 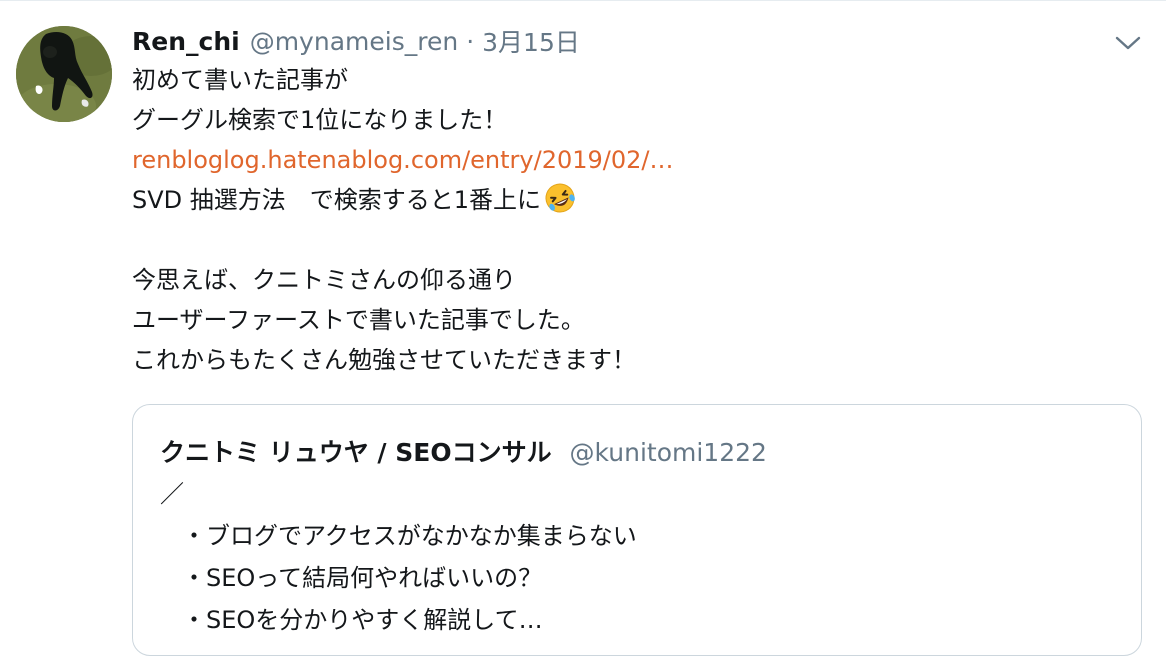 I want to click on tweet-menu-button, so click(x=1128, y=43).